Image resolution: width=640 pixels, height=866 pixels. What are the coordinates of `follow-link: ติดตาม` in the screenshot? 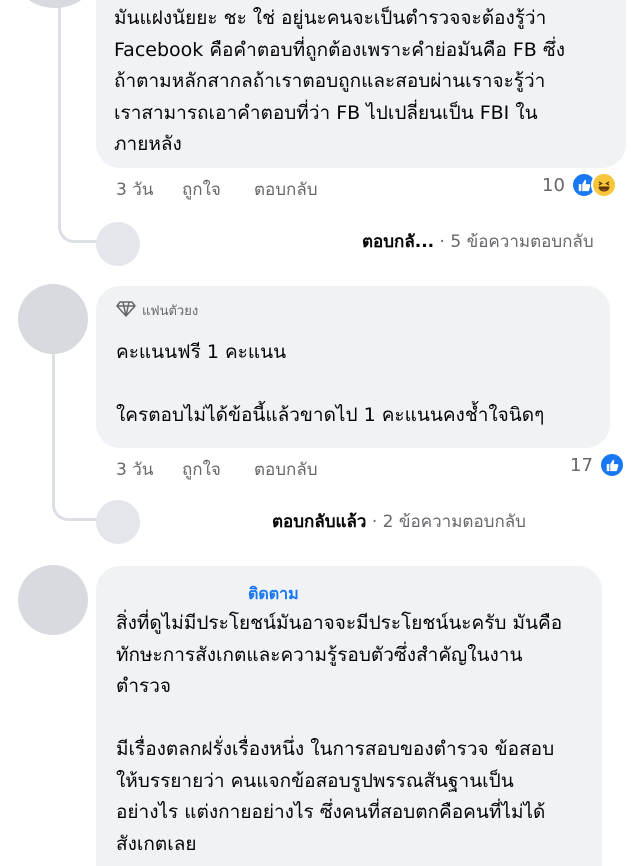 It's located at (349, 592).